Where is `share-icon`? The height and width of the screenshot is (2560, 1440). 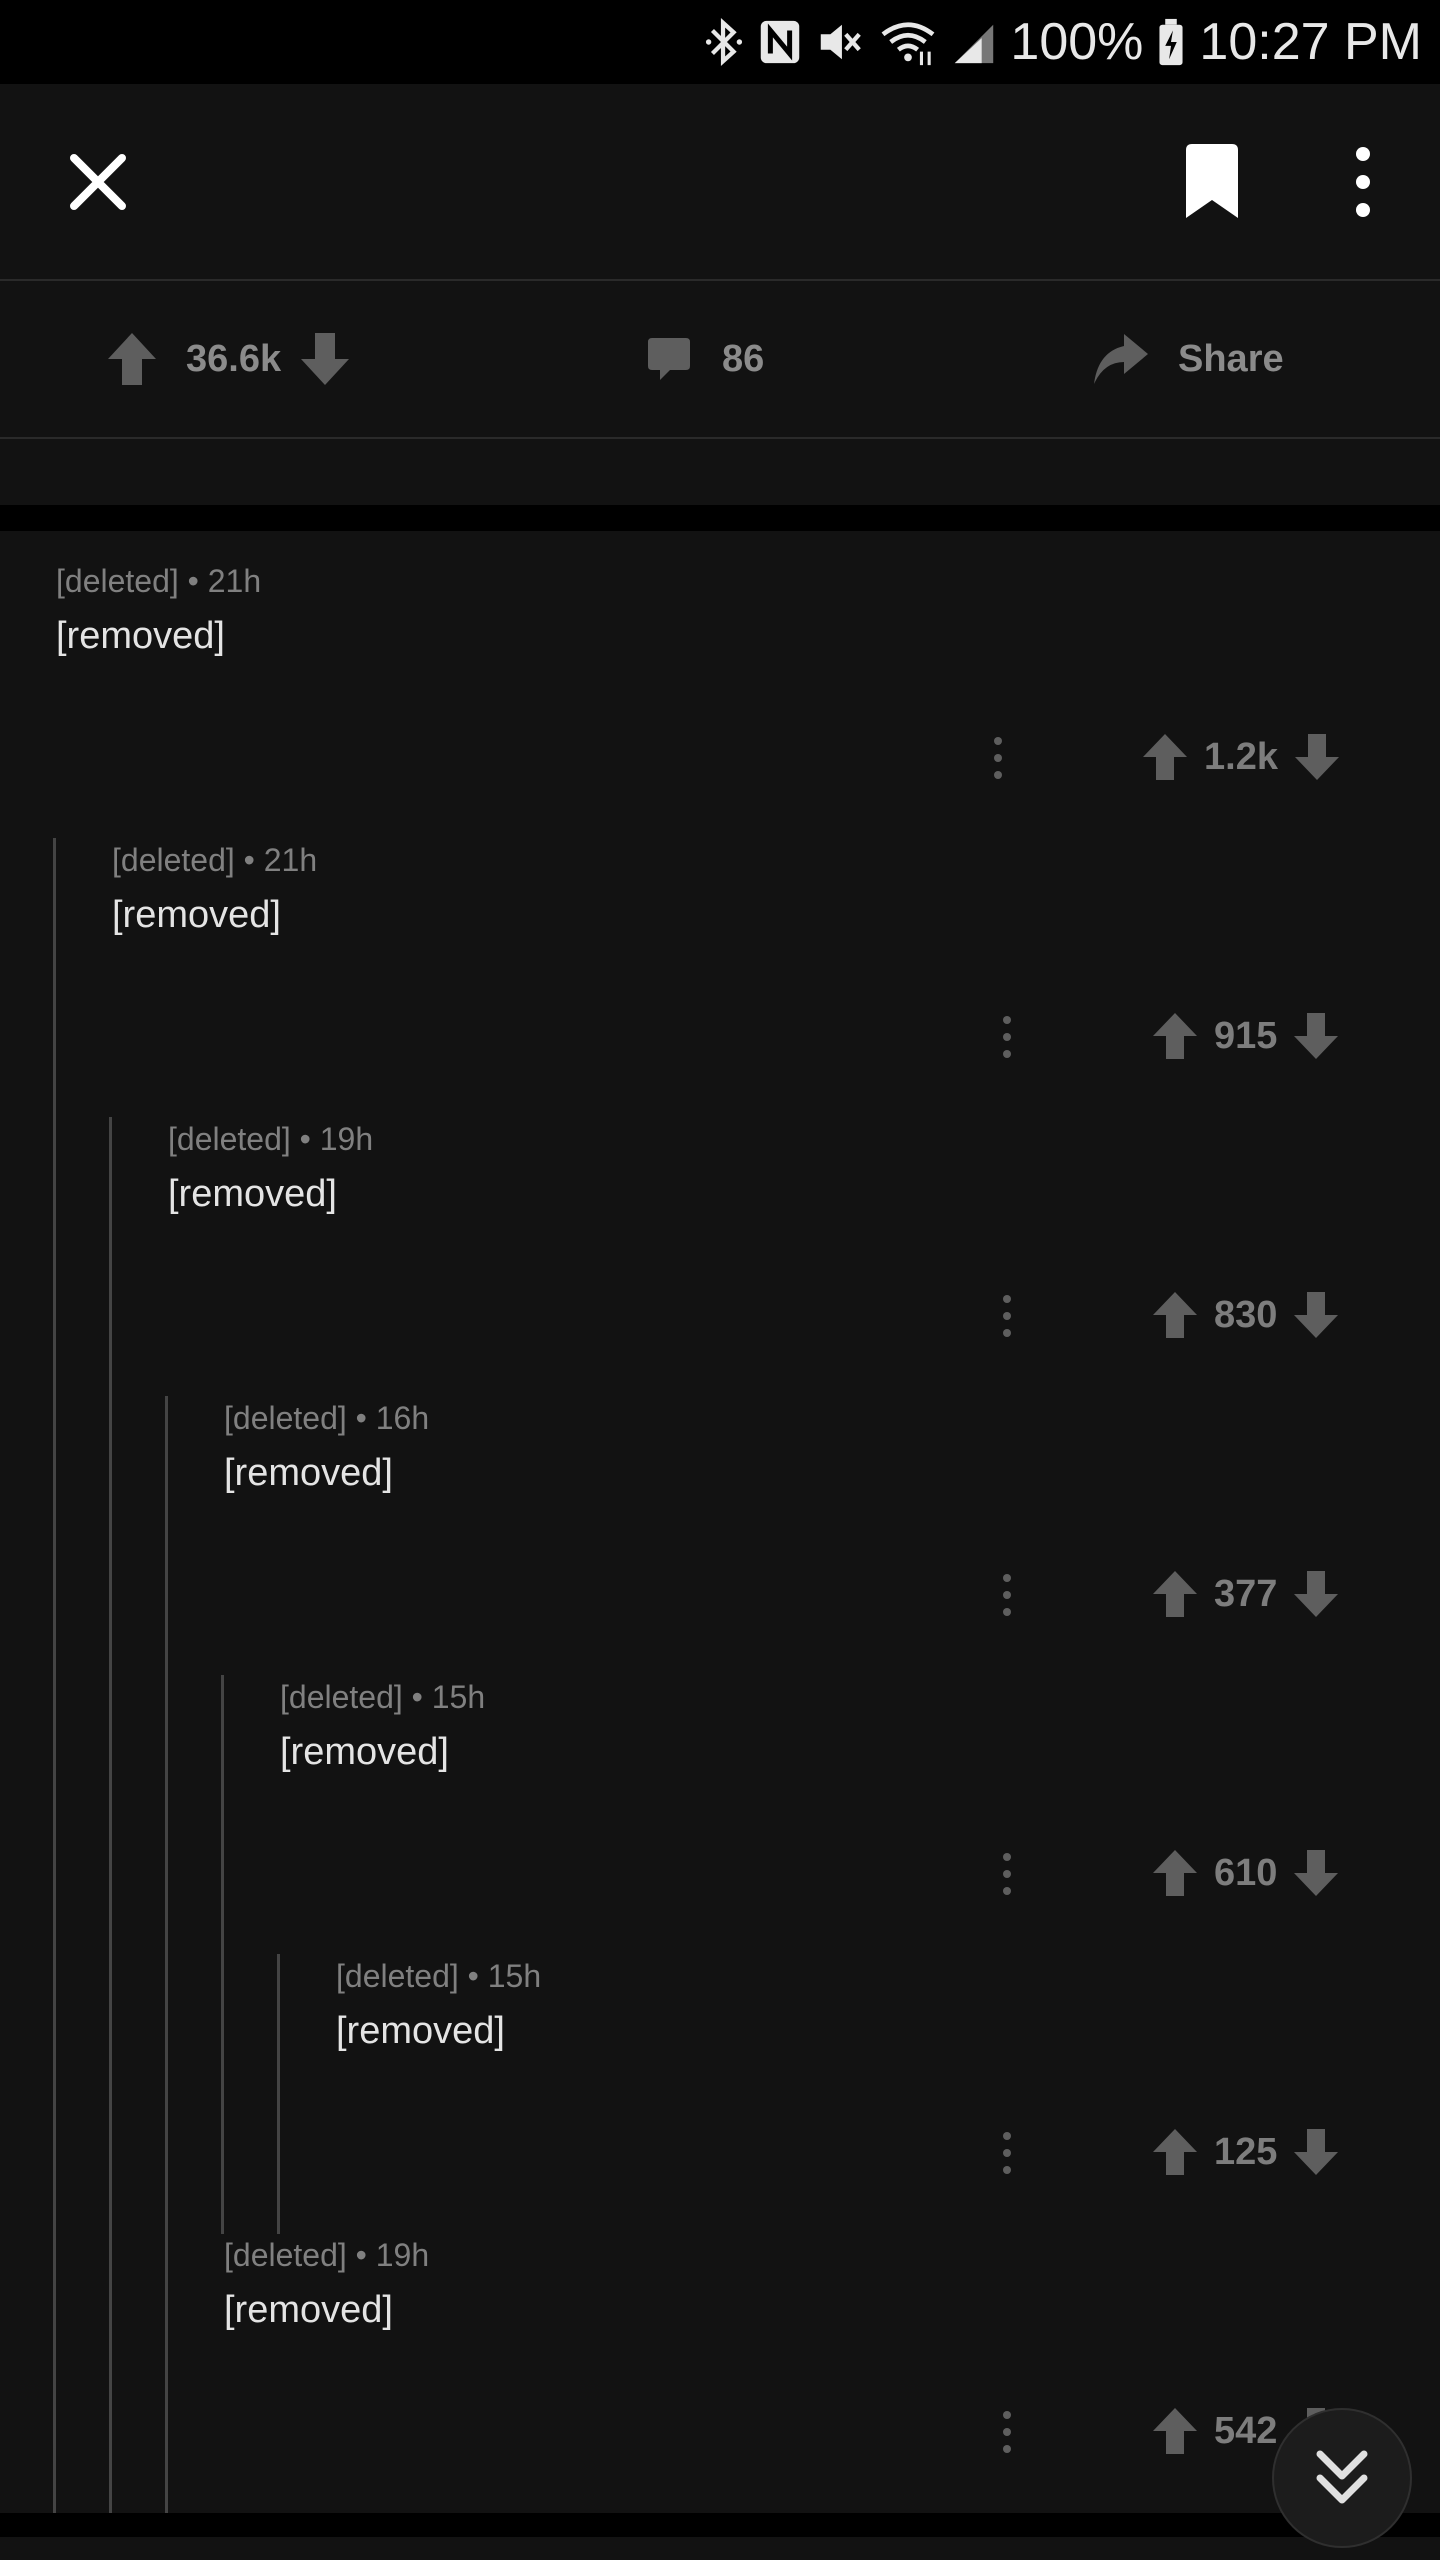
share-icon is located at coordinates (1121, 359).